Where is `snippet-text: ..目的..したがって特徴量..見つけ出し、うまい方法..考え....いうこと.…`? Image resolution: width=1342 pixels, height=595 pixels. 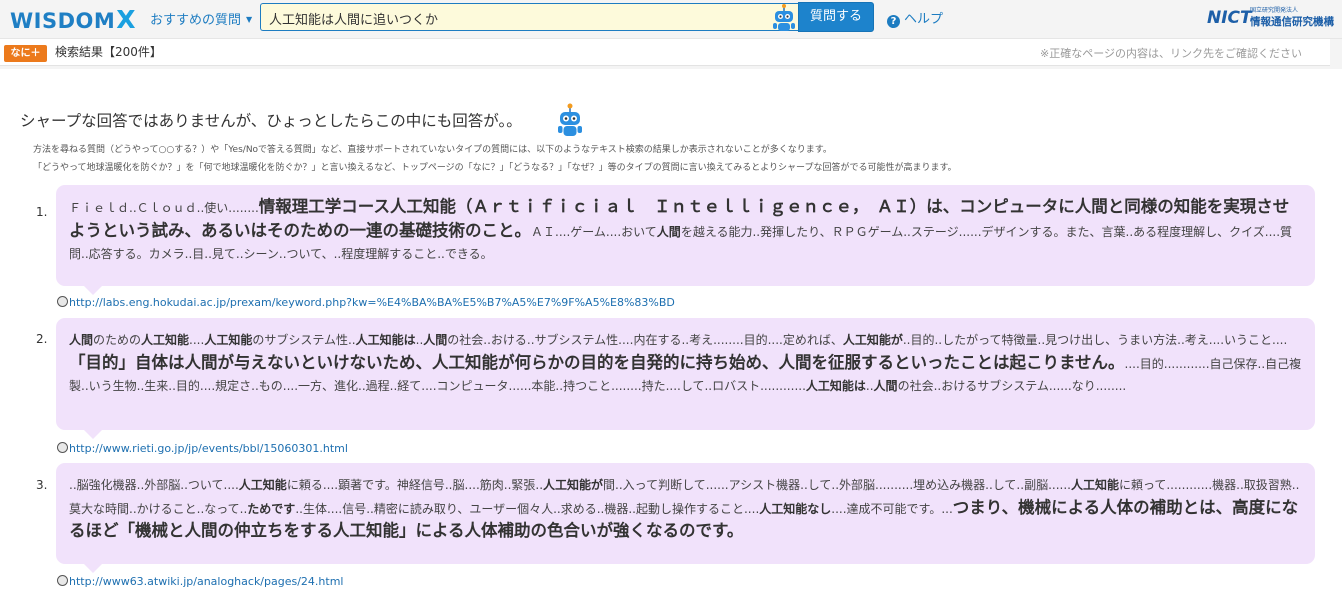 snippet-text: ..目的..したがって特徴量..見つけ出し、うまい方法..考え....いうこと.… is located at coordinates (1095, 340).